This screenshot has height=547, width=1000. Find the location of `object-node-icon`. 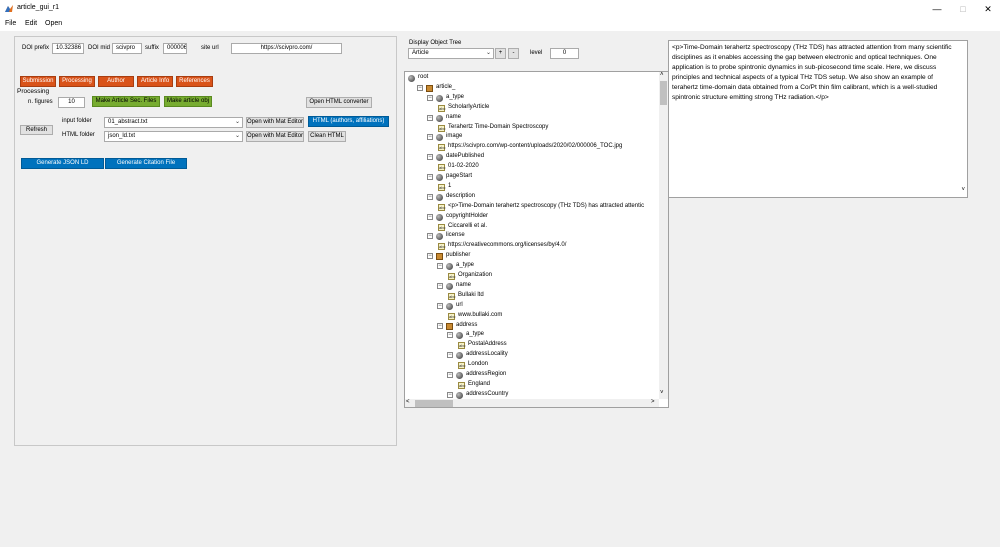

object-node-icon is located at coordinates (459, 375).